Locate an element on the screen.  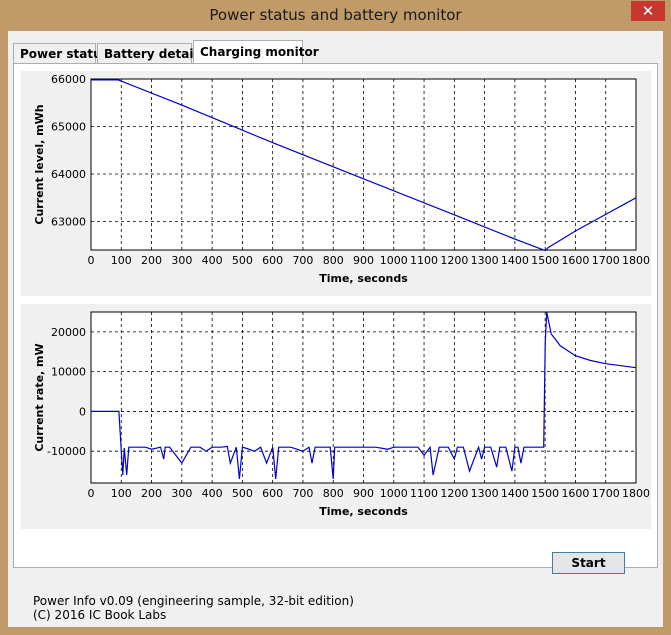
y-axis-label: Current rate, mW is located at coordinates (39, 397).